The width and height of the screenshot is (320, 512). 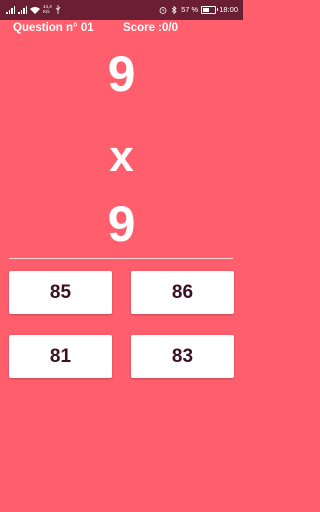 I want to click on battery-fill, so click(x=206, y=9).